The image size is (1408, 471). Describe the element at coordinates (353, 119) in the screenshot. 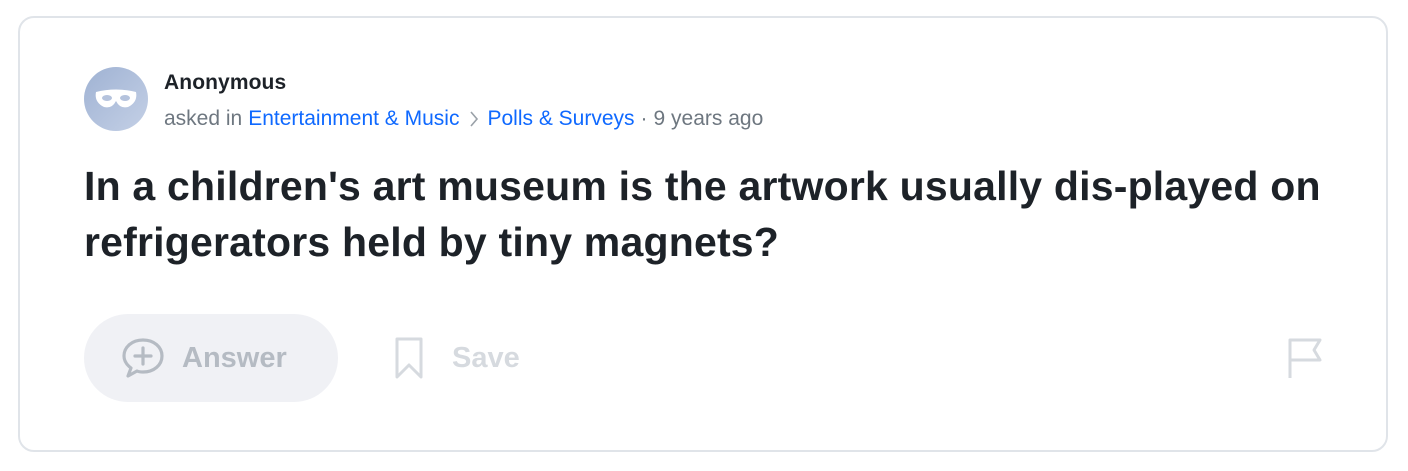

I see `category-link: Entertainment & Music` at that location.